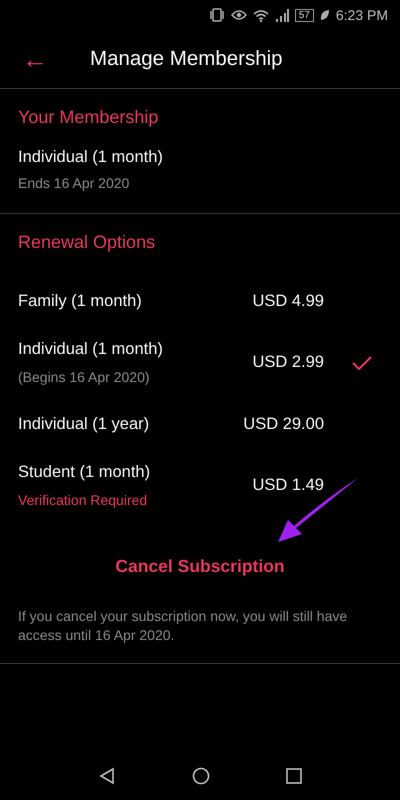  I want to click on home-icon, so click(201, 776).